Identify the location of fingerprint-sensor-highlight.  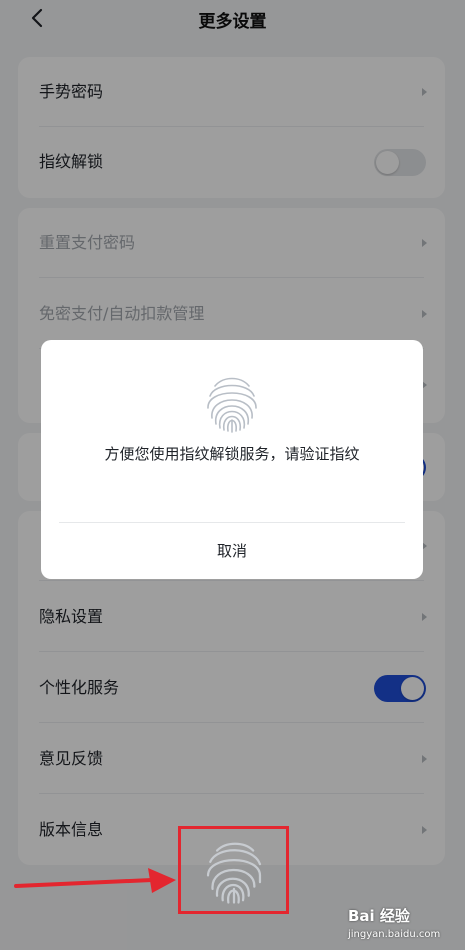
(233, 870).